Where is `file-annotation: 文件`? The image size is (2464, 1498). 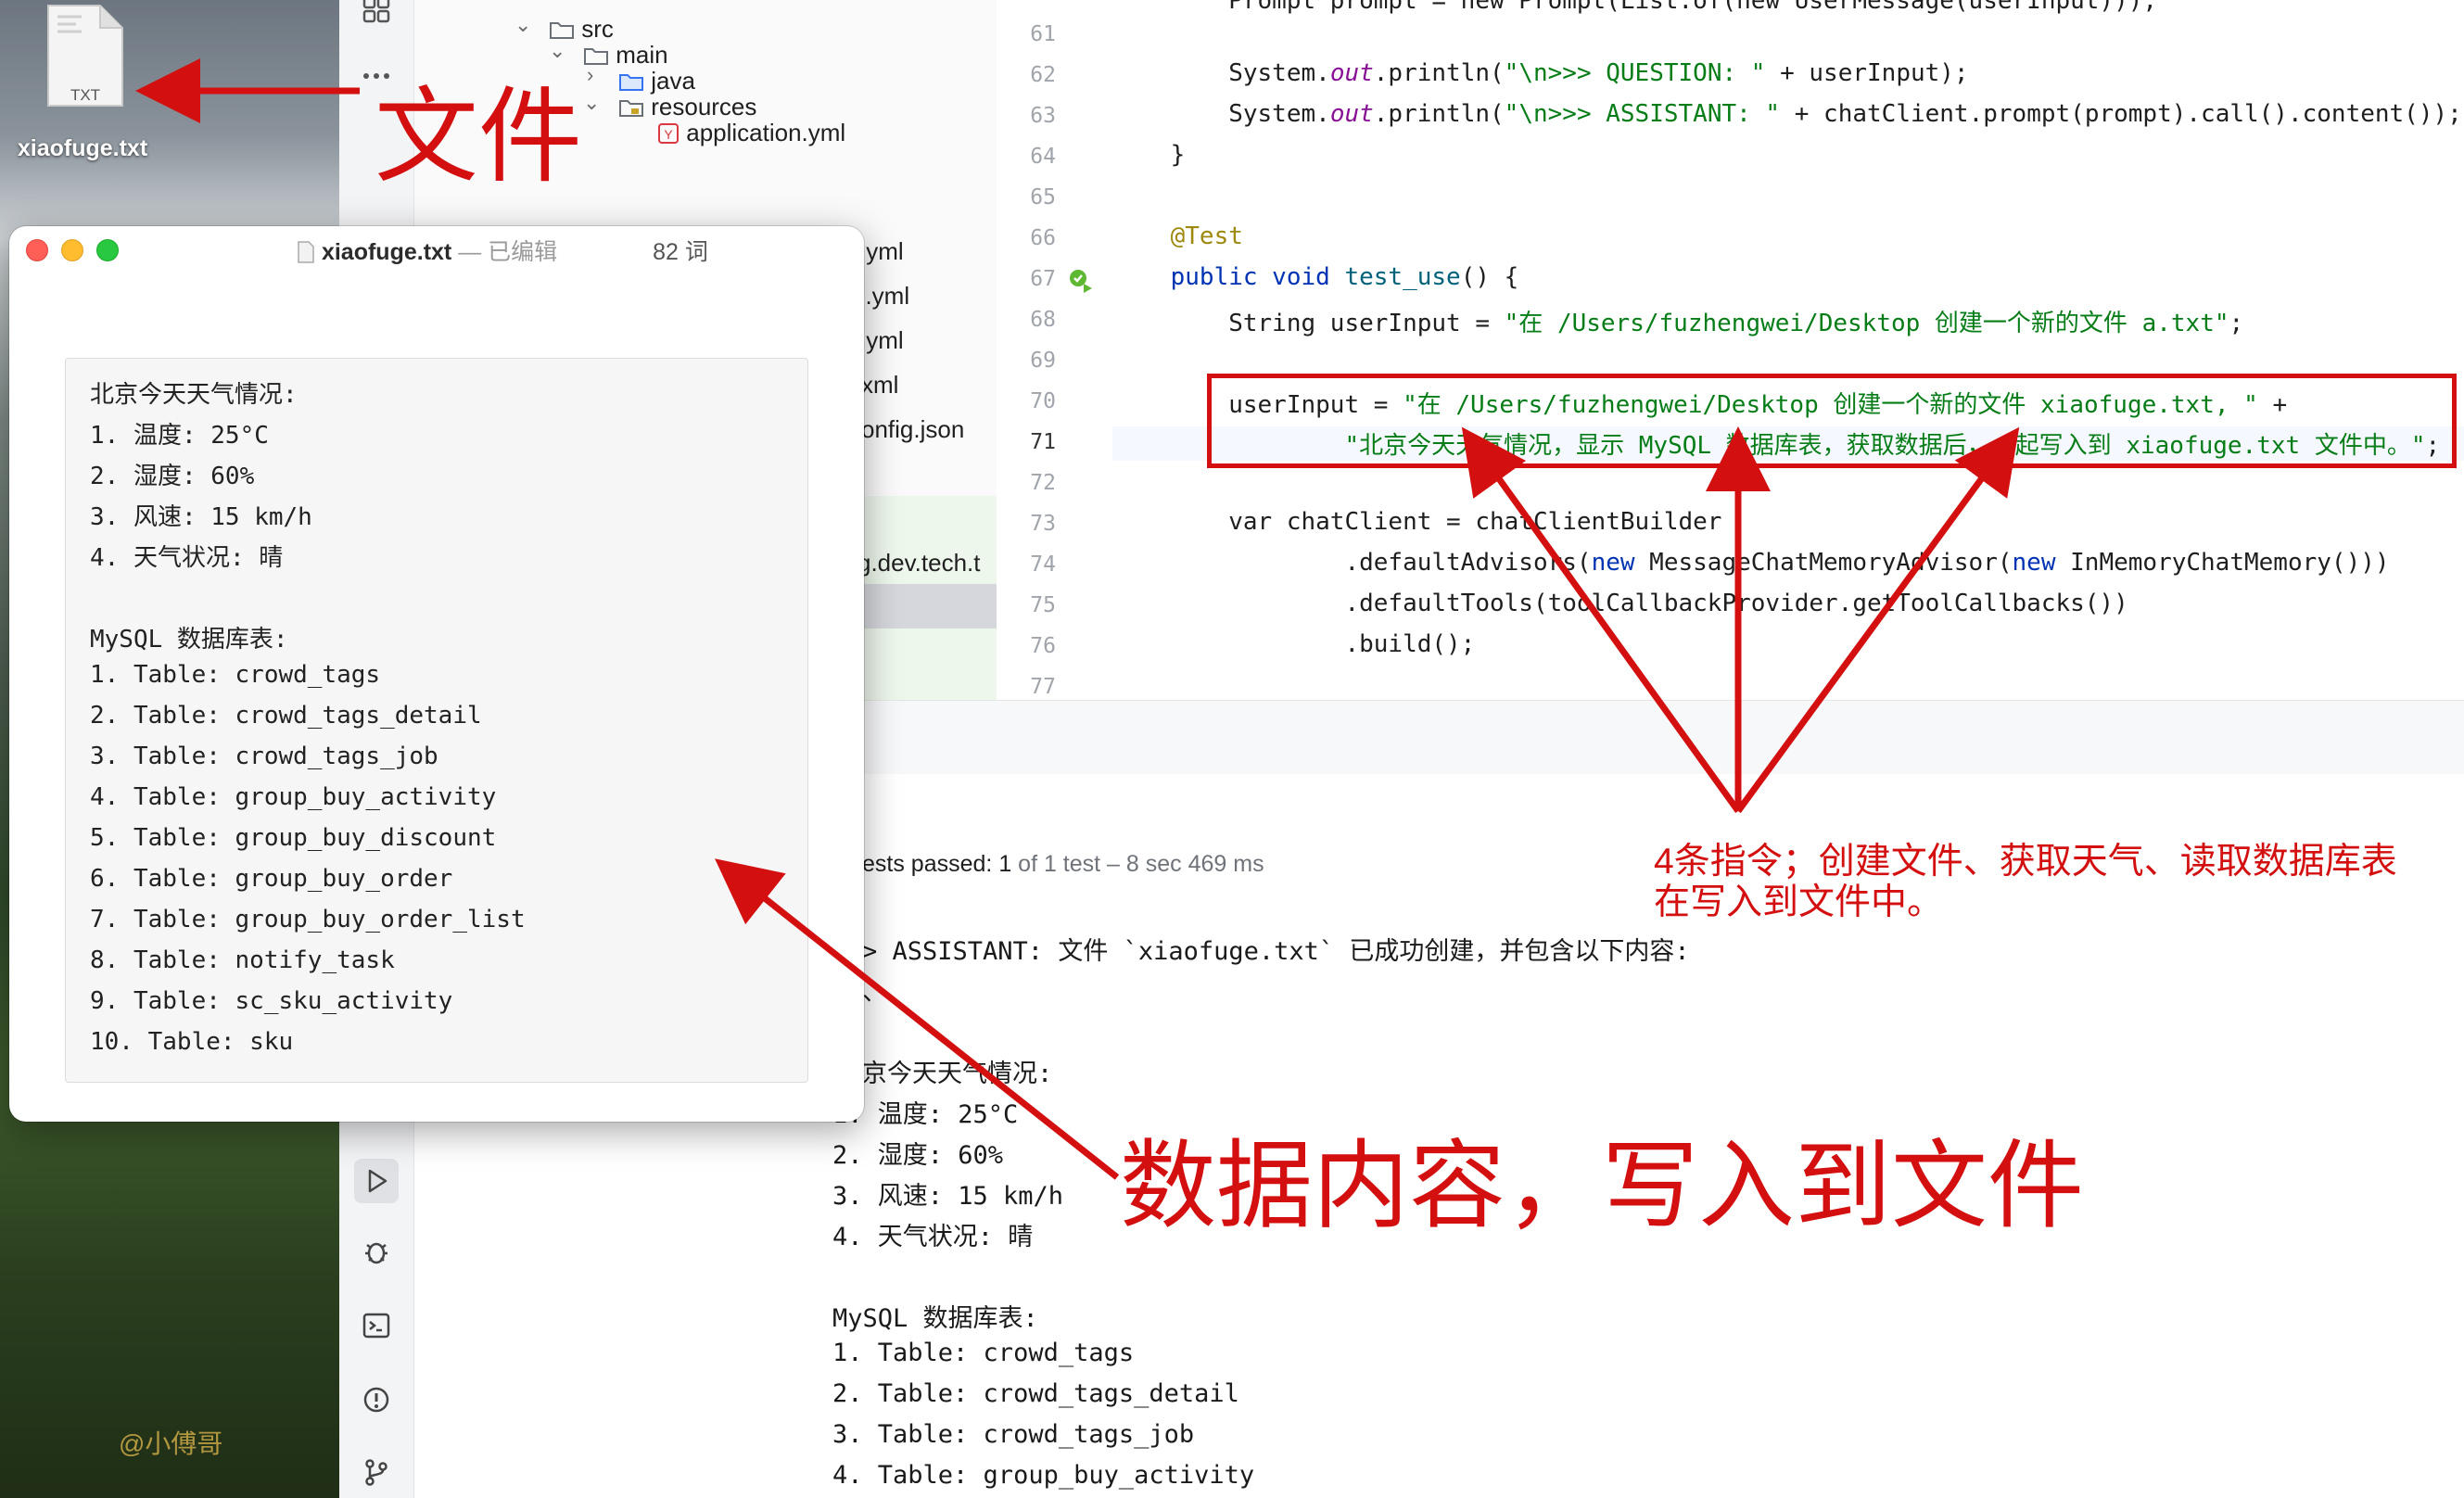
file-annotation: 文件 is located at coordinates (478, 137).